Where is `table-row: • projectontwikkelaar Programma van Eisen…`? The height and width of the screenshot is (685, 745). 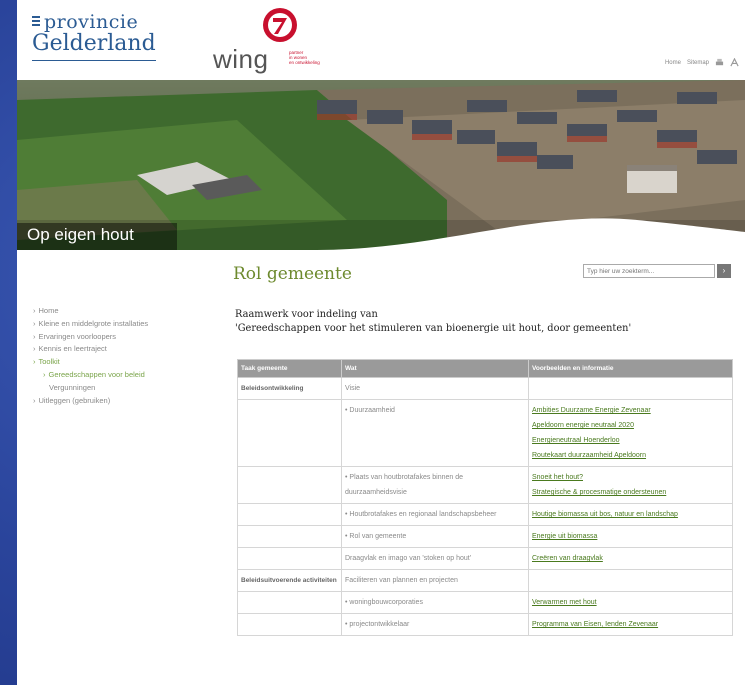 table-row: • projectontwikkelaar Programma van Eisen… is located at coordinates (485, 624).